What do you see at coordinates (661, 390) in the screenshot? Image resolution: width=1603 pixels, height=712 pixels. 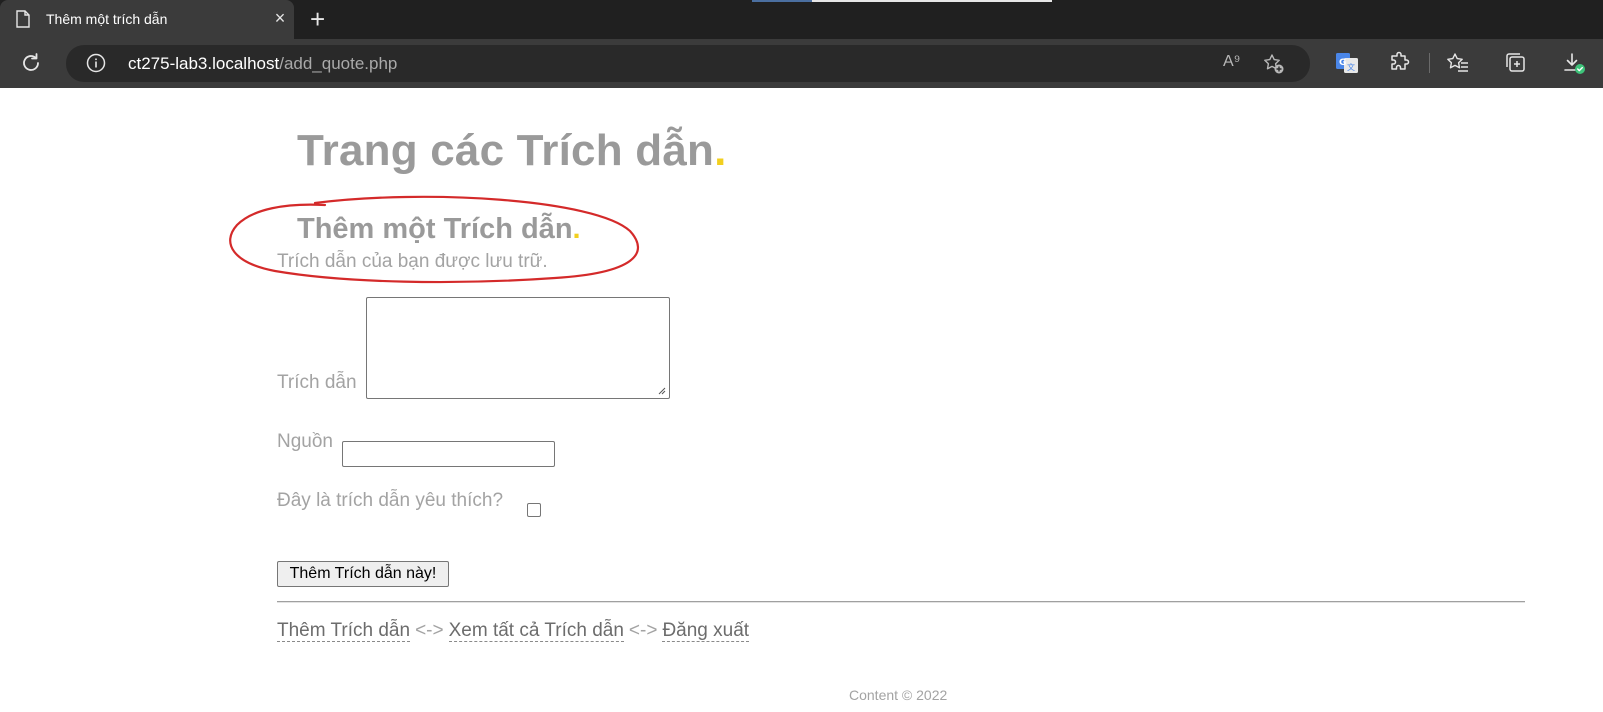 I see `resize-grip-icon` at bounding box center [661, 390].